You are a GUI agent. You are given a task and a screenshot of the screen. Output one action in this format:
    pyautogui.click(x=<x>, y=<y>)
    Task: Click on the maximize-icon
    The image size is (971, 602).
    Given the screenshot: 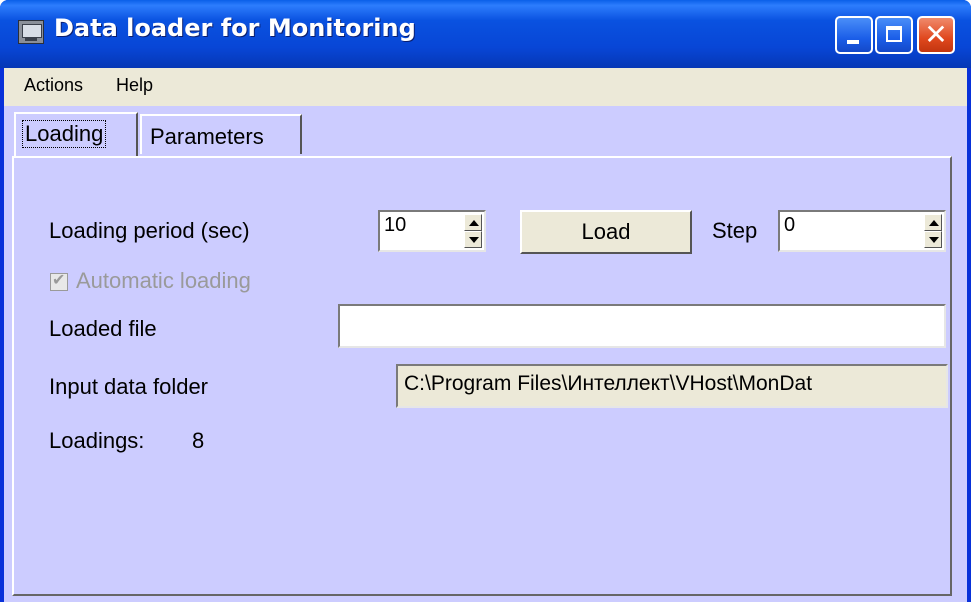 What is the action you would take?
    pyautogui.click(x=894, y=34)
    